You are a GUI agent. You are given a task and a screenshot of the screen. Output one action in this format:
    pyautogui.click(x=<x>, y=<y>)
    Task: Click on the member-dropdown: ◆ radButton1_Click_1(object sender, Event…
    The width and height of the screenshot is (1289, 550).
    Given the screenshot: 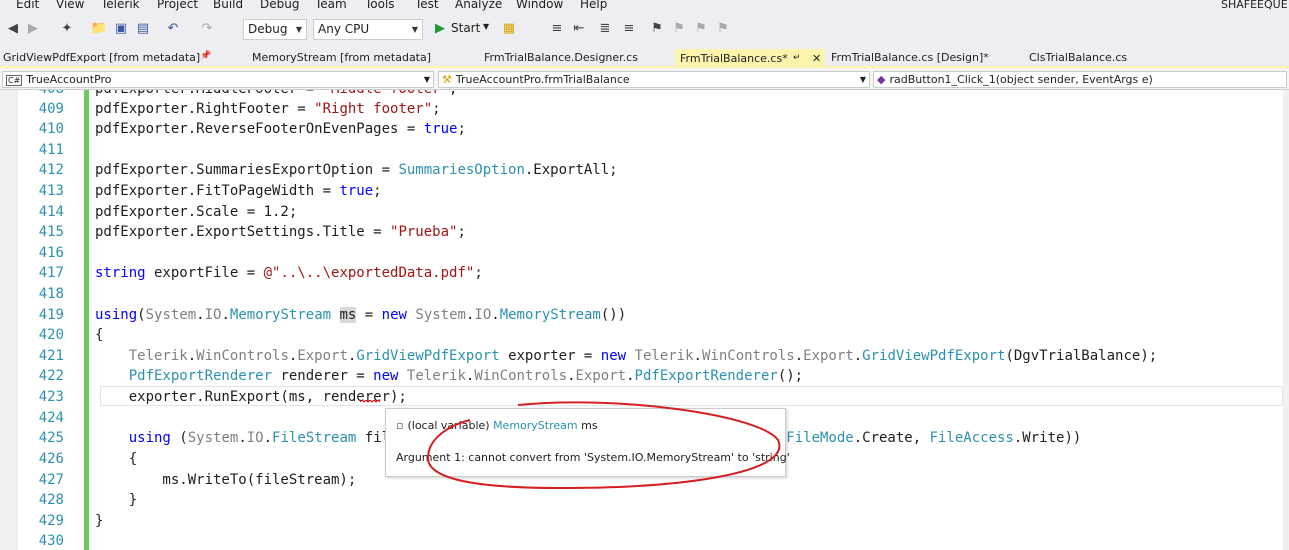 What is the action you would take?
    pyautogui.click(x=1080, y=79)
    